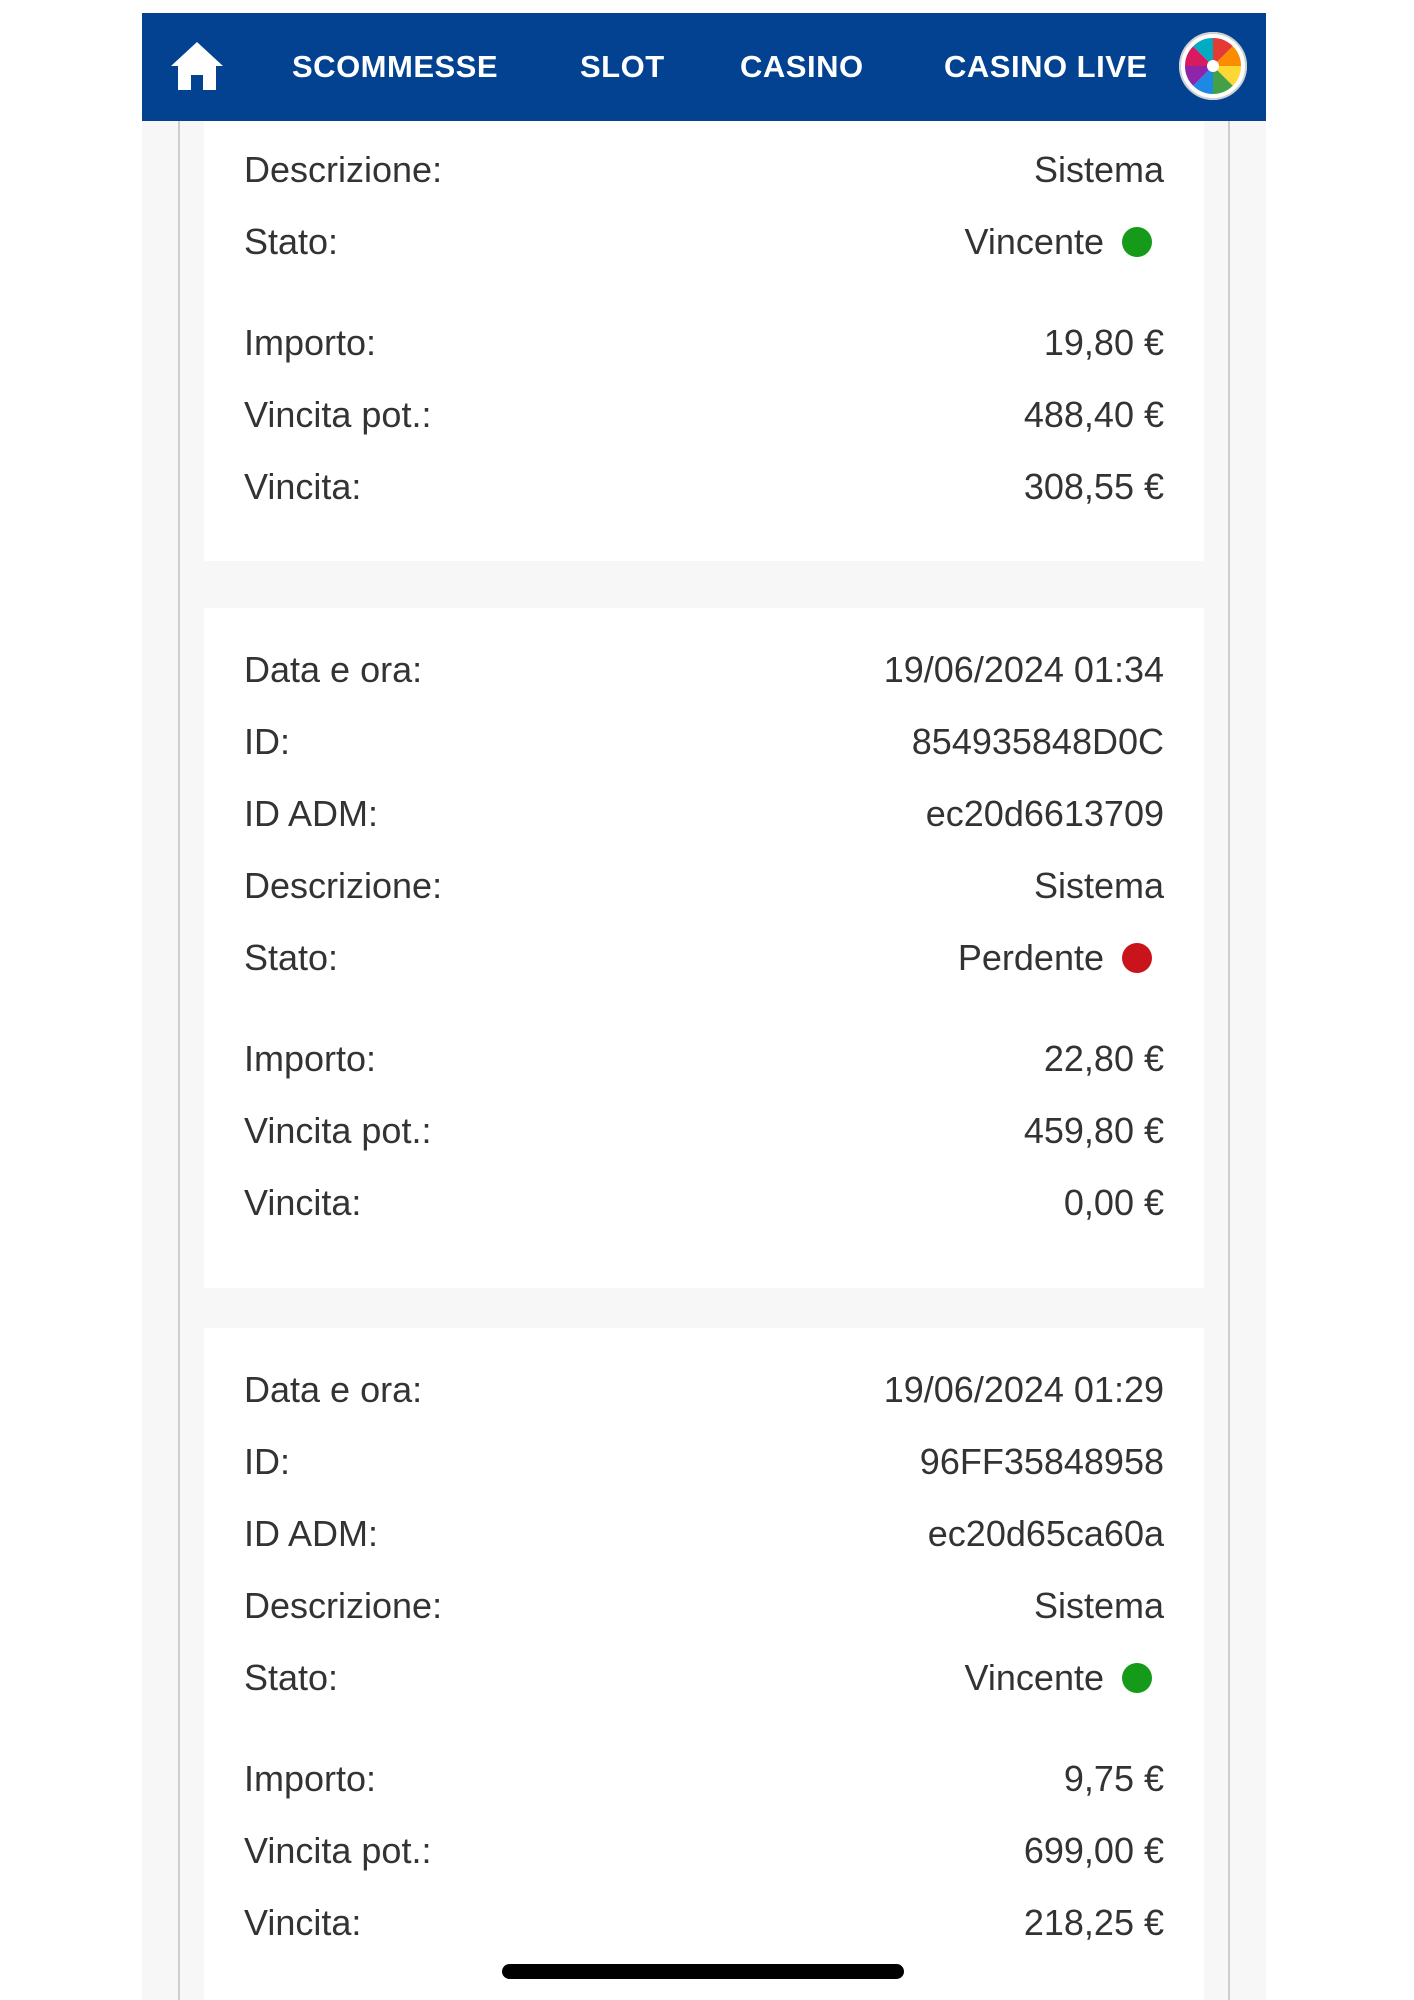  I want to click on nav-casino-live: CASINO LIVE, so click(1047, 67).